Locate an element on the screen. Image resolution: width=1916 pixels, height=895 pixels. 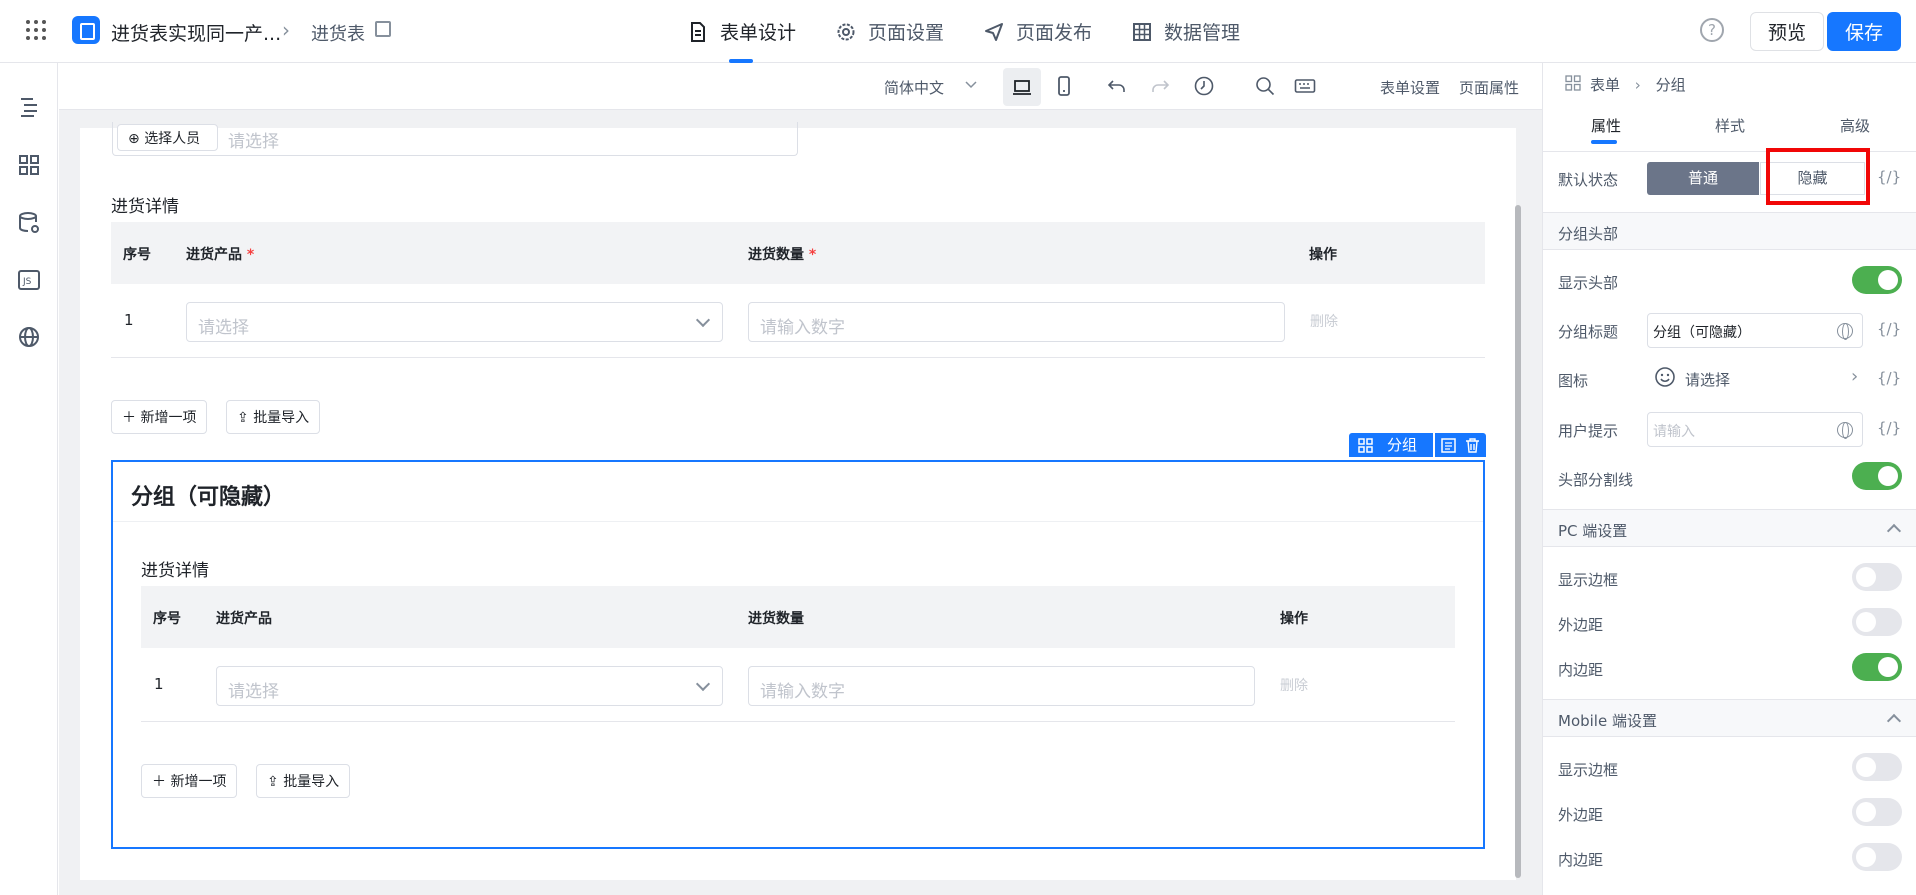
main-tabs: 表单设计 页面设置 页面发布 数据管理 is located at coordinates (984, 31).